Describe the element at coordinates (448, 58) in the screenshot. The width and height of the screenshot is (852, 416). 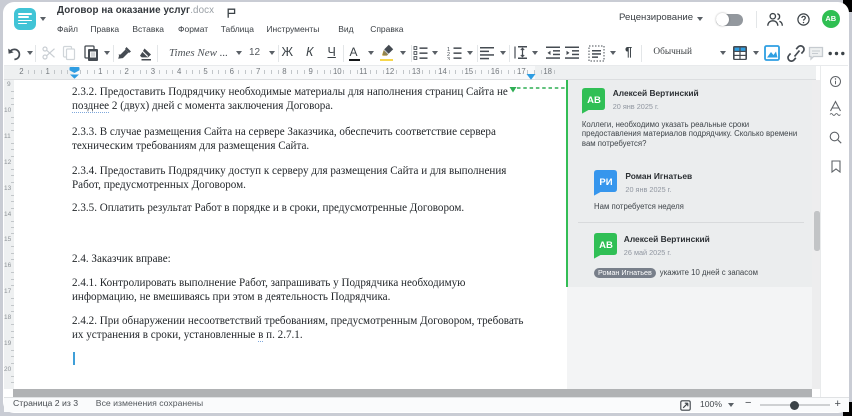
I see `svg-text: 3` at that location.